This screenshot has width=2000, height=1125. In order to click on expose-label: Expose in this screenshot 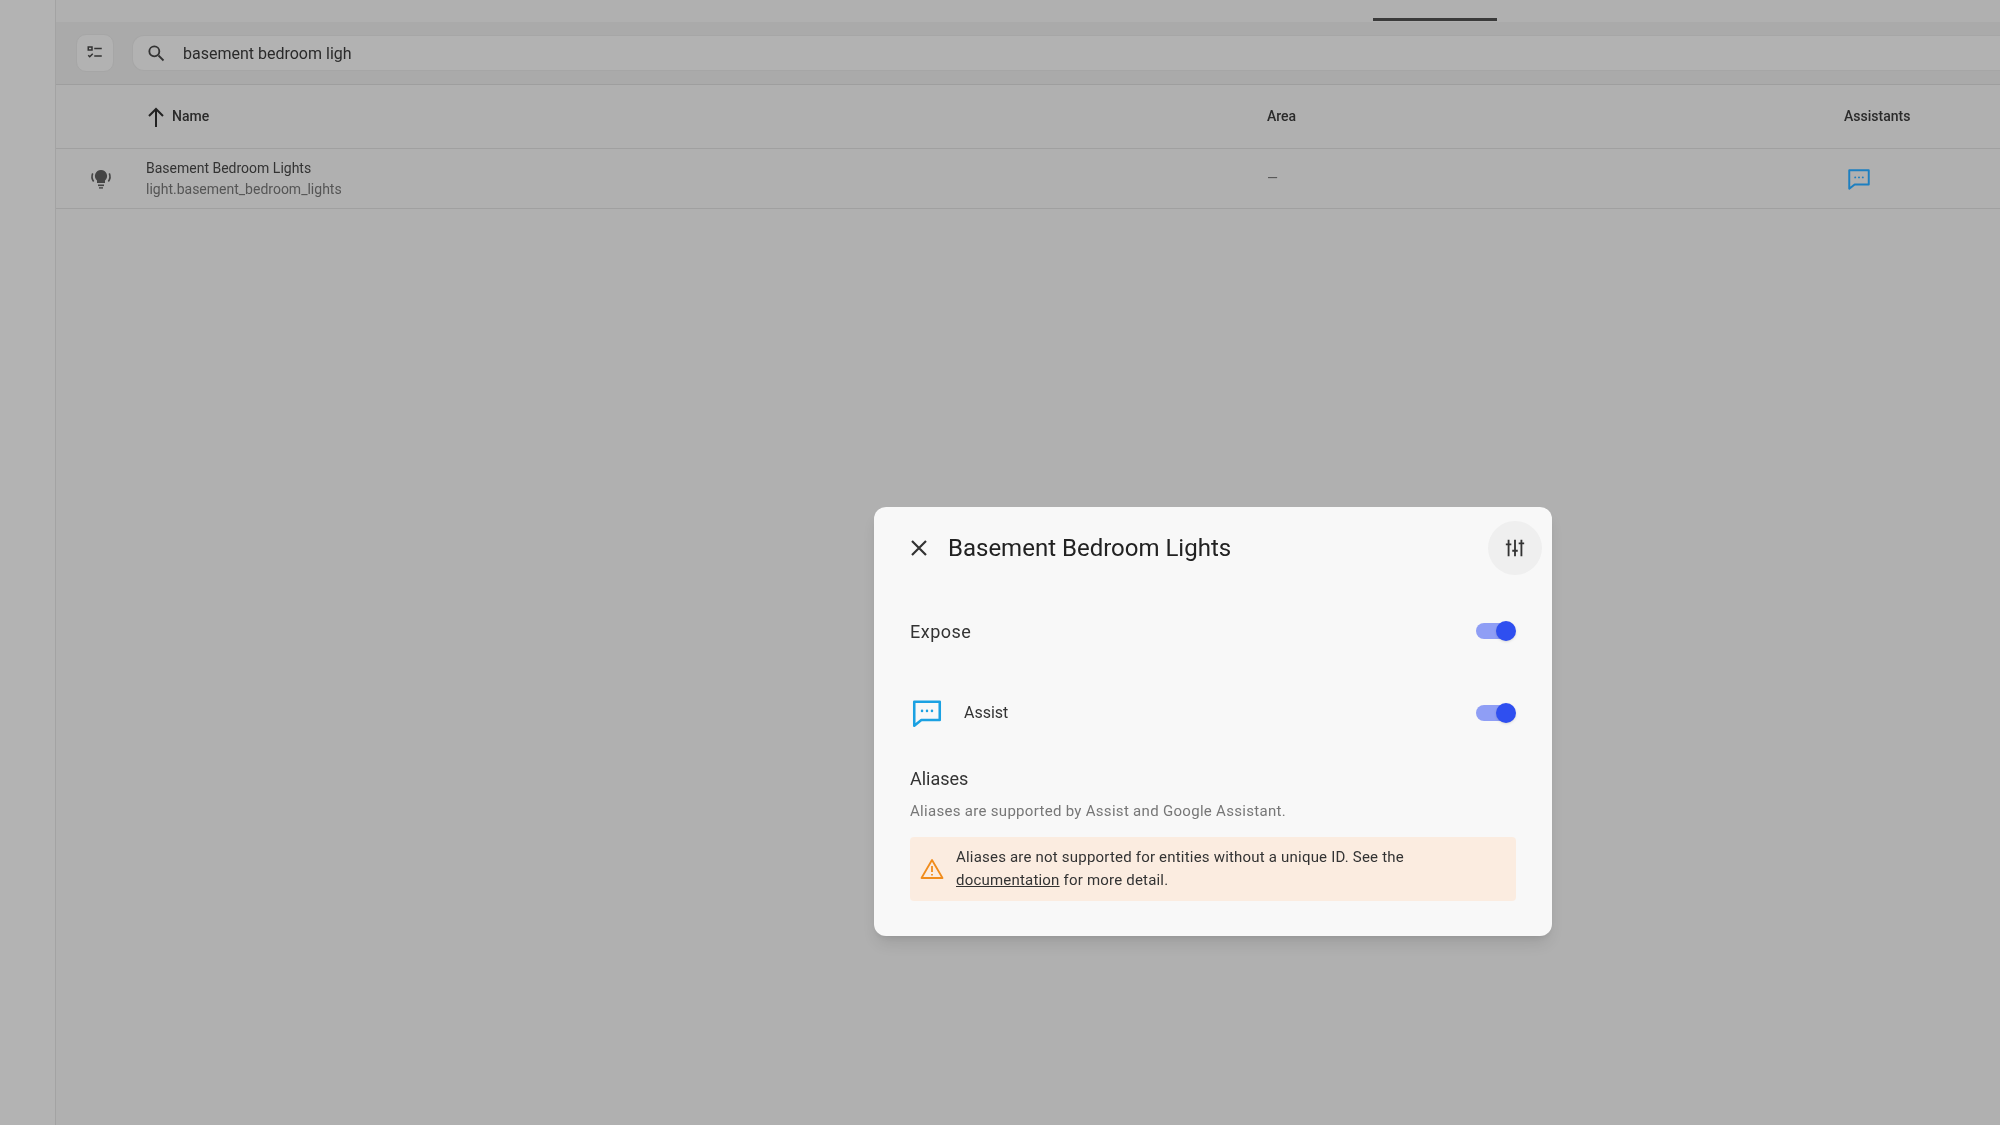, I will do `click(941, 631)`.